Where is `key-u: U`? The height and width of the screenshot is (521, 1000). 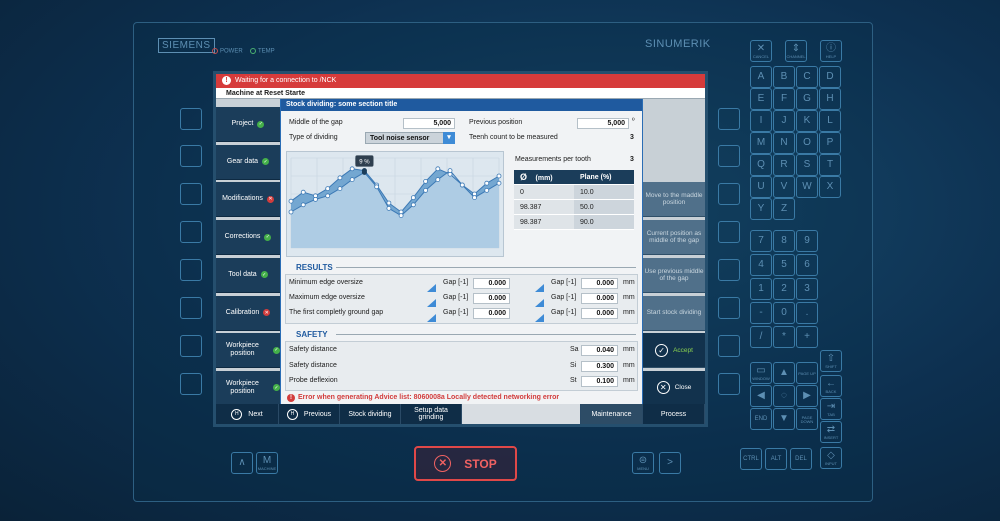 key-u: U is located at coordinates (761, 187).